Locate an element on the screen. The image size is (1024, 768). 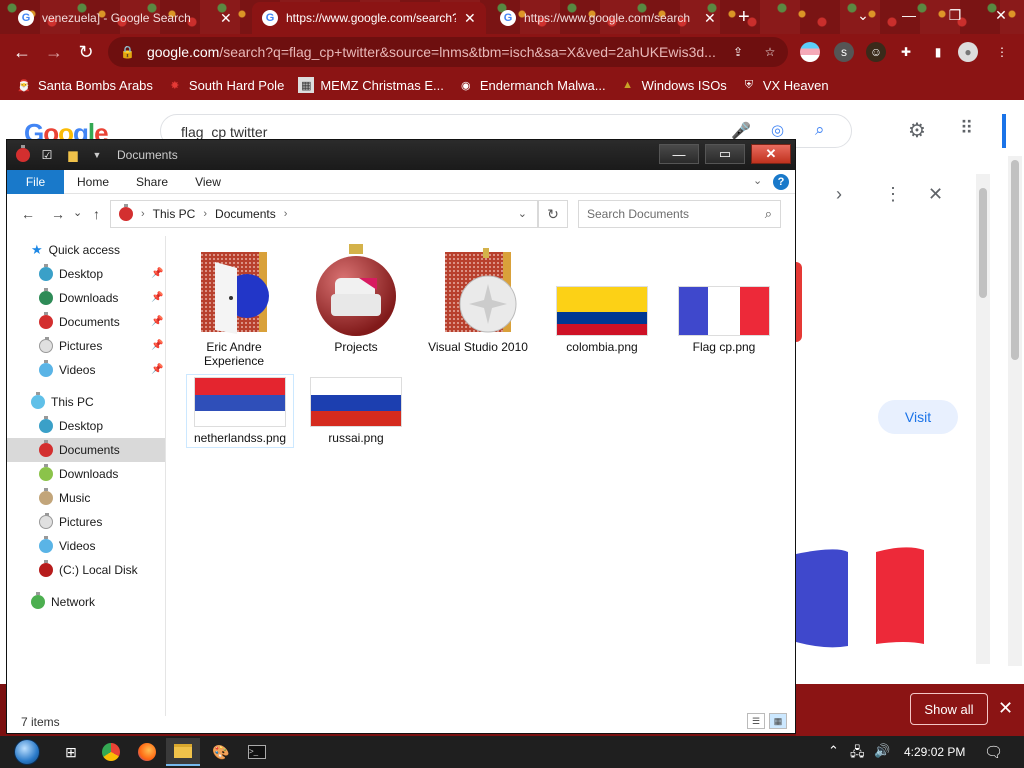
show-all-button: Show all is located at coordinates (949, 709).